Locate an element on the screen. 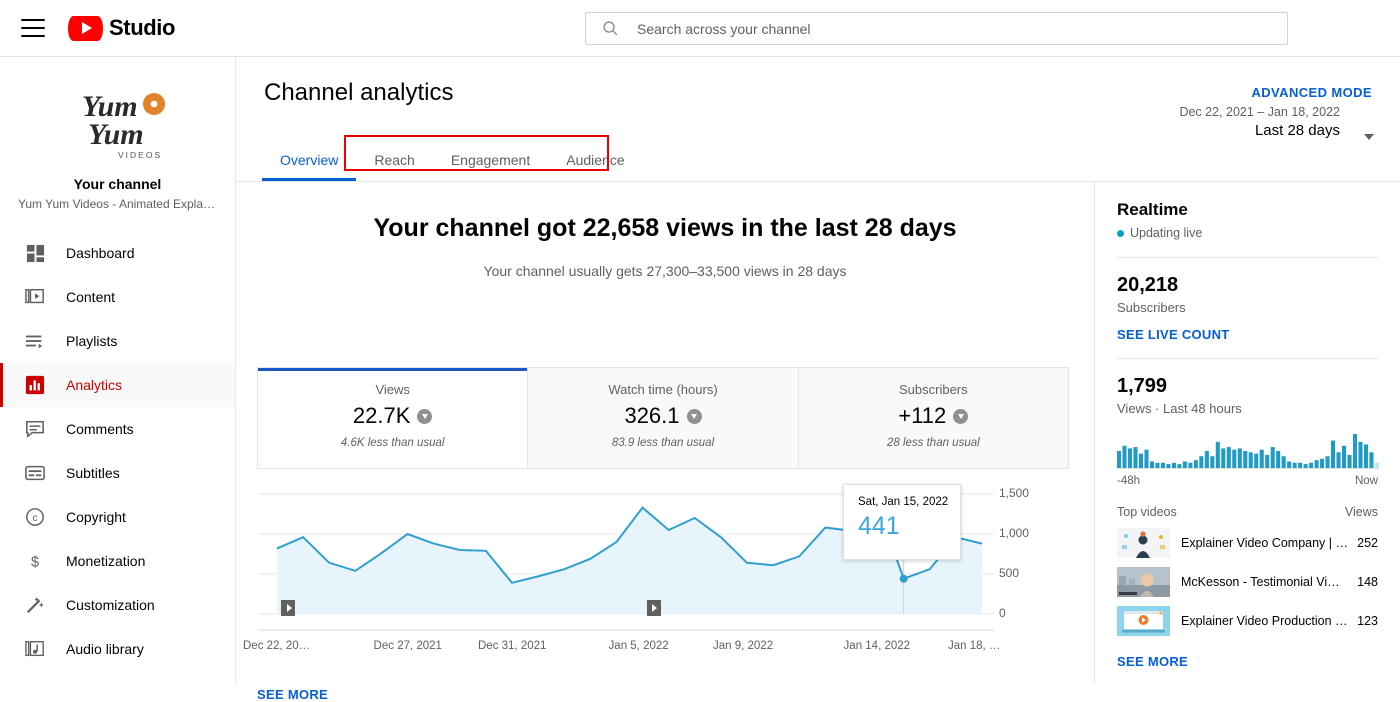  sidebar-item-label: Subtitles is located at coordinates (93, 473).